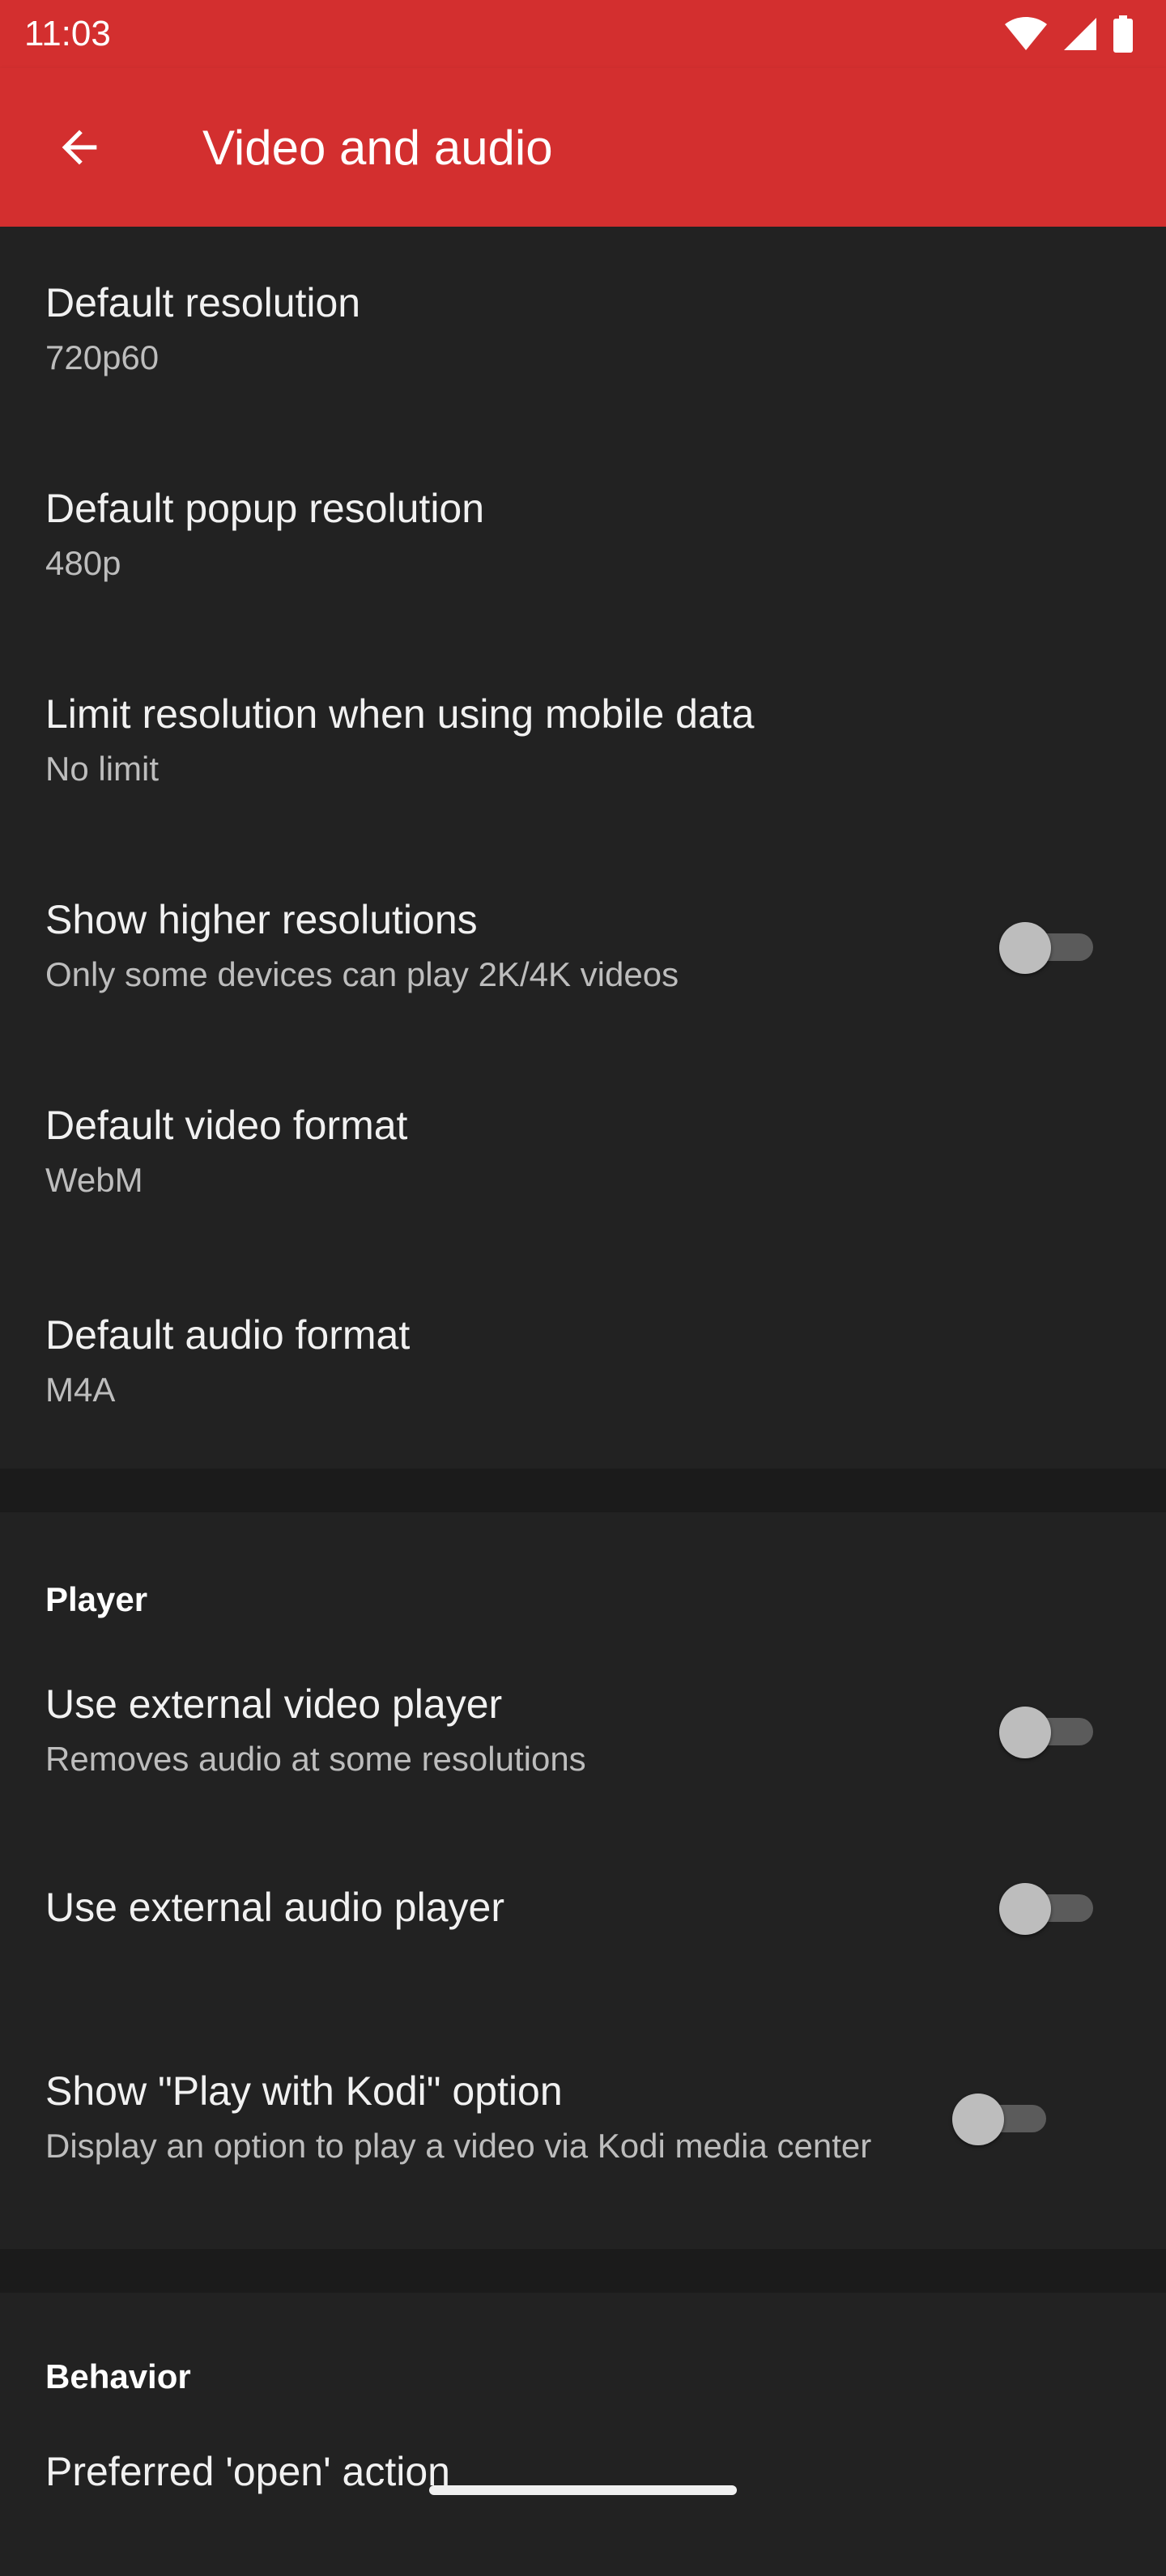 The height and width of the screenshot is (2576, 1166). I want to click on battery-icon, so click(1123, 34).